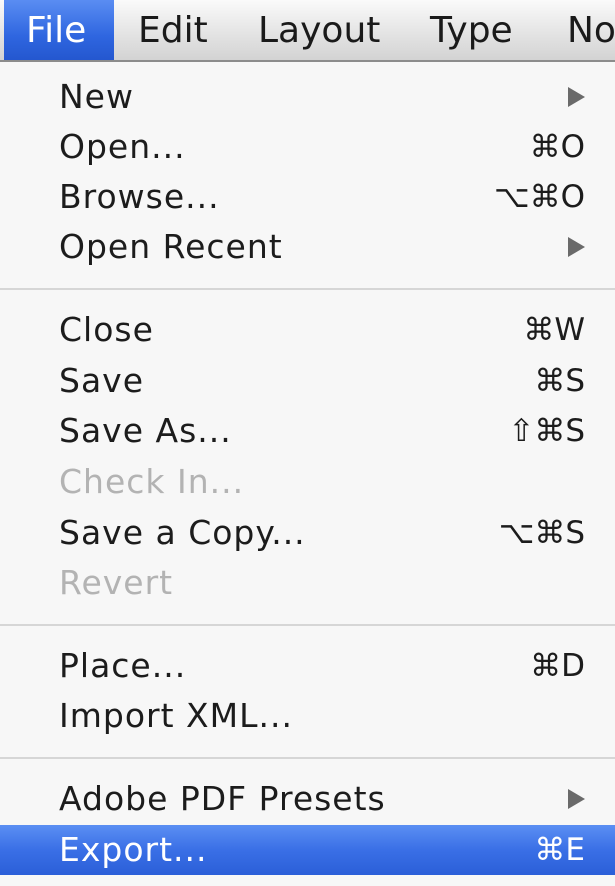 This screenshot has height=886, width=615. I want to click on menu-item-save-as: Save As... ⇧⌘S, so click(307, 431).